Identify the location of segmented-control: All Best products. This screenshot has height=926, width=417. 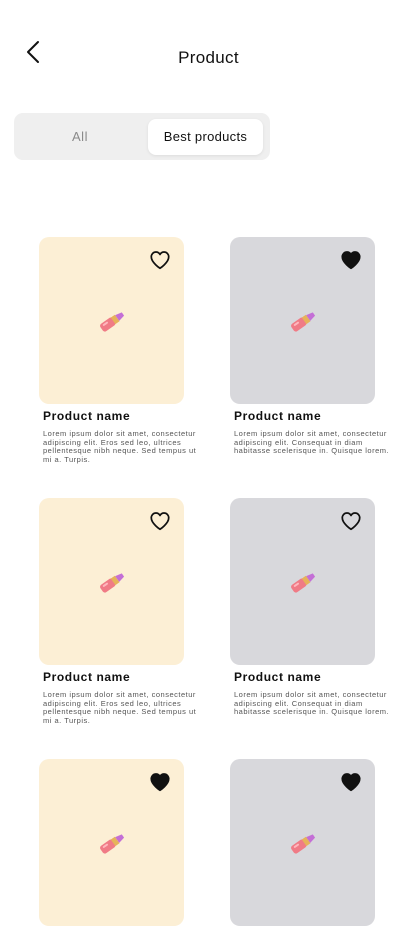
(142, 136).